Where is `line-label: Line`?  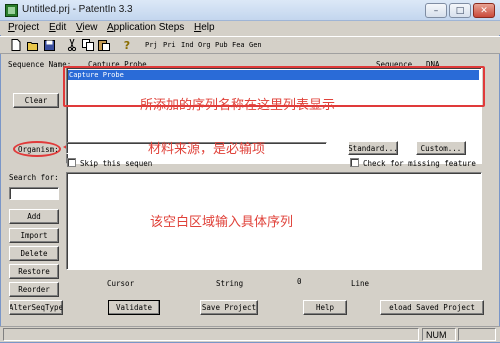
line-label: Line is located at coordinates (360, 283).